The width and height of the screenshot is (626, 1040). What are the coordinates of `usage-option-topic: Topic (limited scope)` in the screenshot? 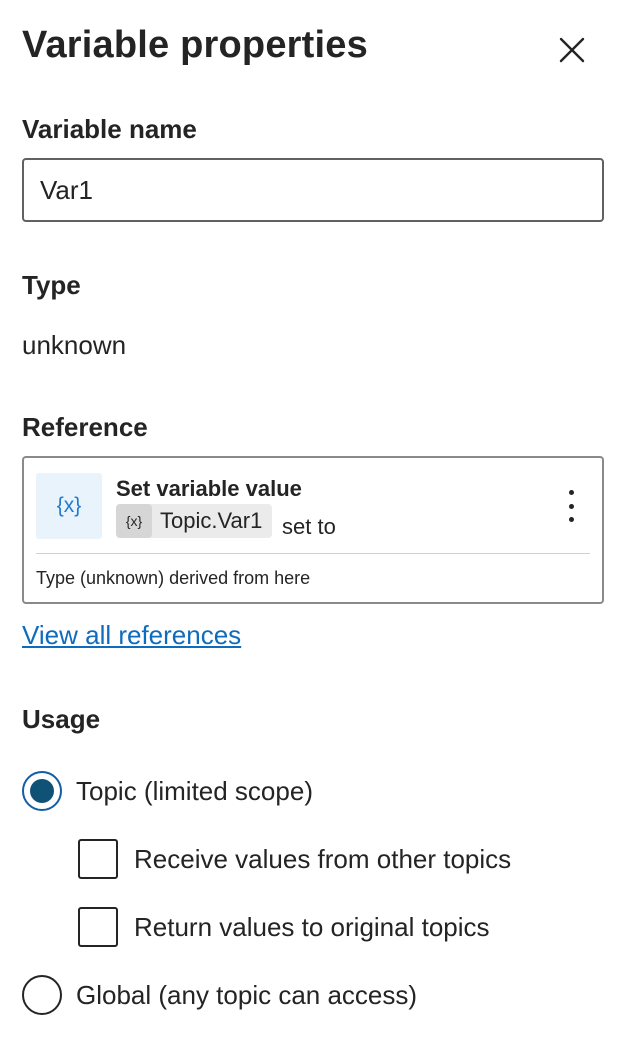 It's located at (167, 791).